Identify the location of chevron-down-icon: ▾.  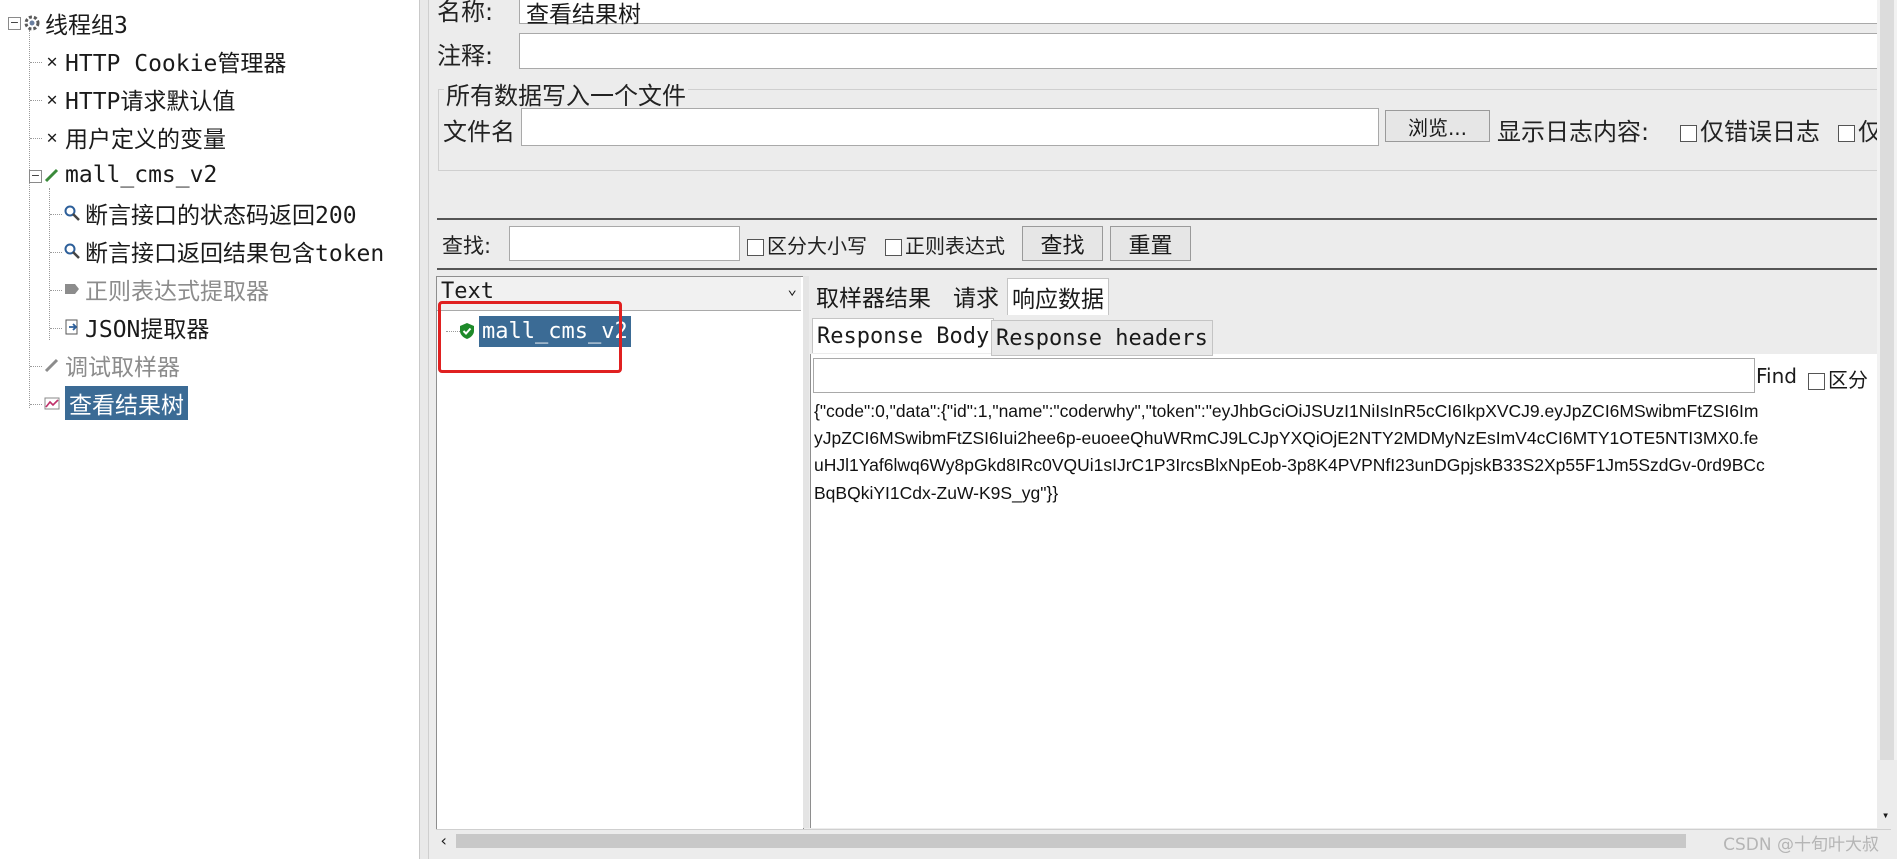
(1885, 815).